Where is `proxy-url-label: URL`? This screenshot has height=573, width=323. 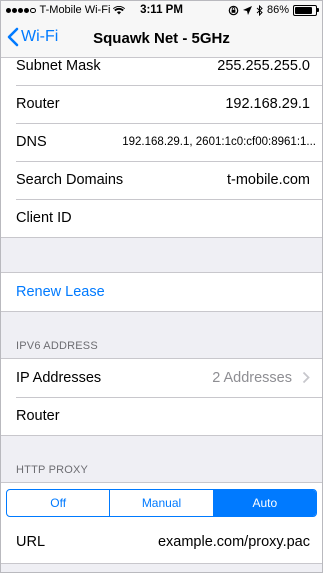
proxy-url-label: URL is located at coordinates (31, 542).